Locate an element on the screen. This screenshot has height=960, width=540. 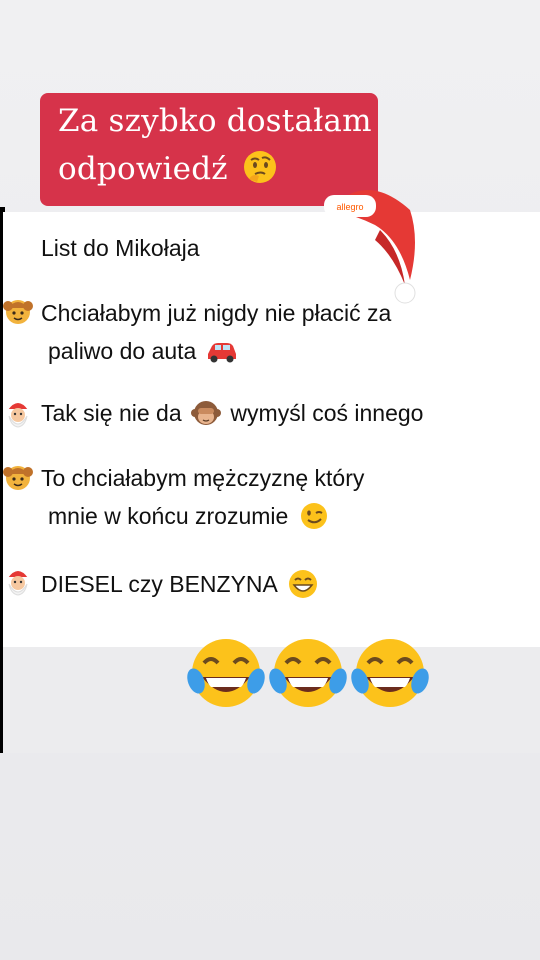
letter-heading: List do Mikołaja is located at coordinates (120, 248).